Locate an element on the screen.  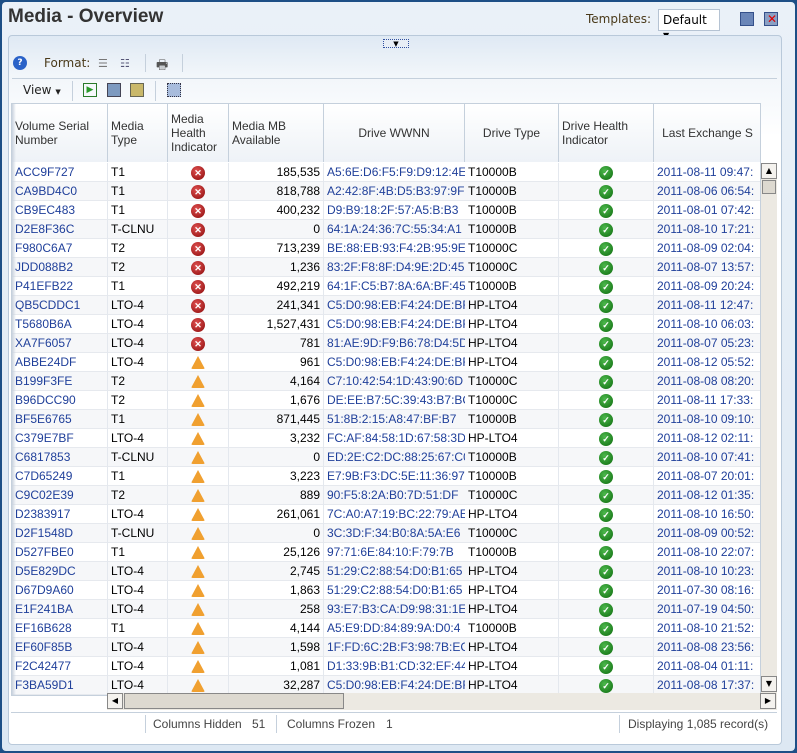
cell-volume-serial-number: P41EFB22 is located at coordinates (60, 286).